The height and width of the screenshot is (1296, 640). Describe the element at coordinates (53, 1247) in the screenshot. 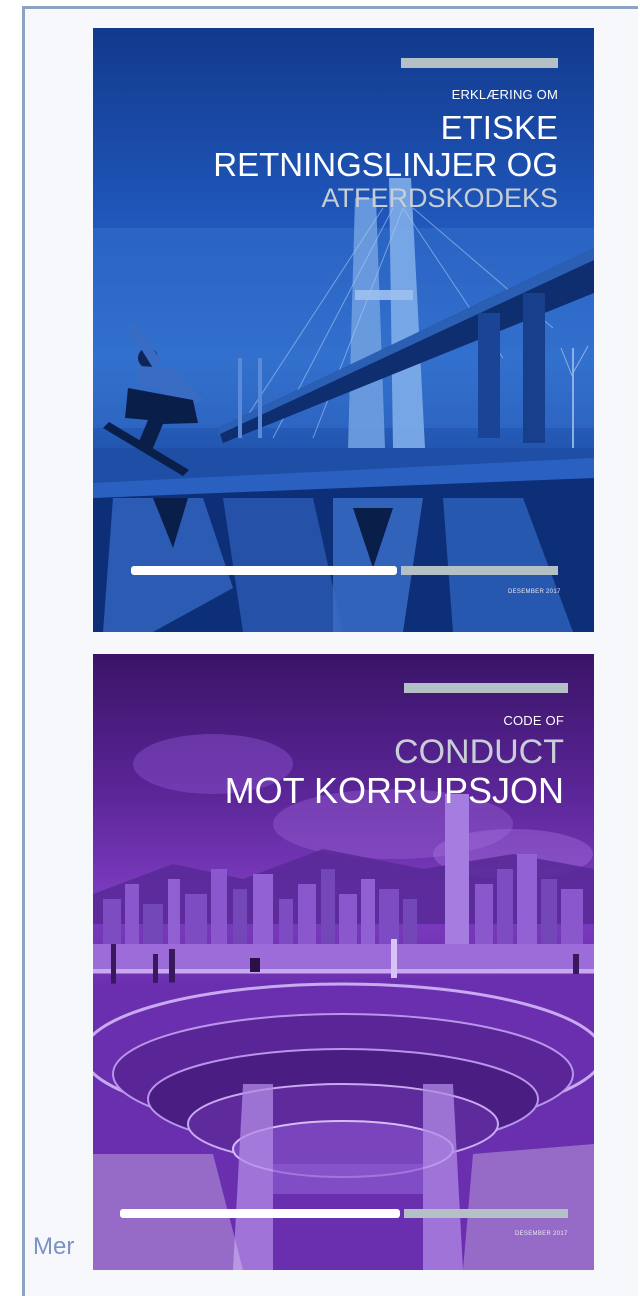

I see `more-link: Mer` at that location.